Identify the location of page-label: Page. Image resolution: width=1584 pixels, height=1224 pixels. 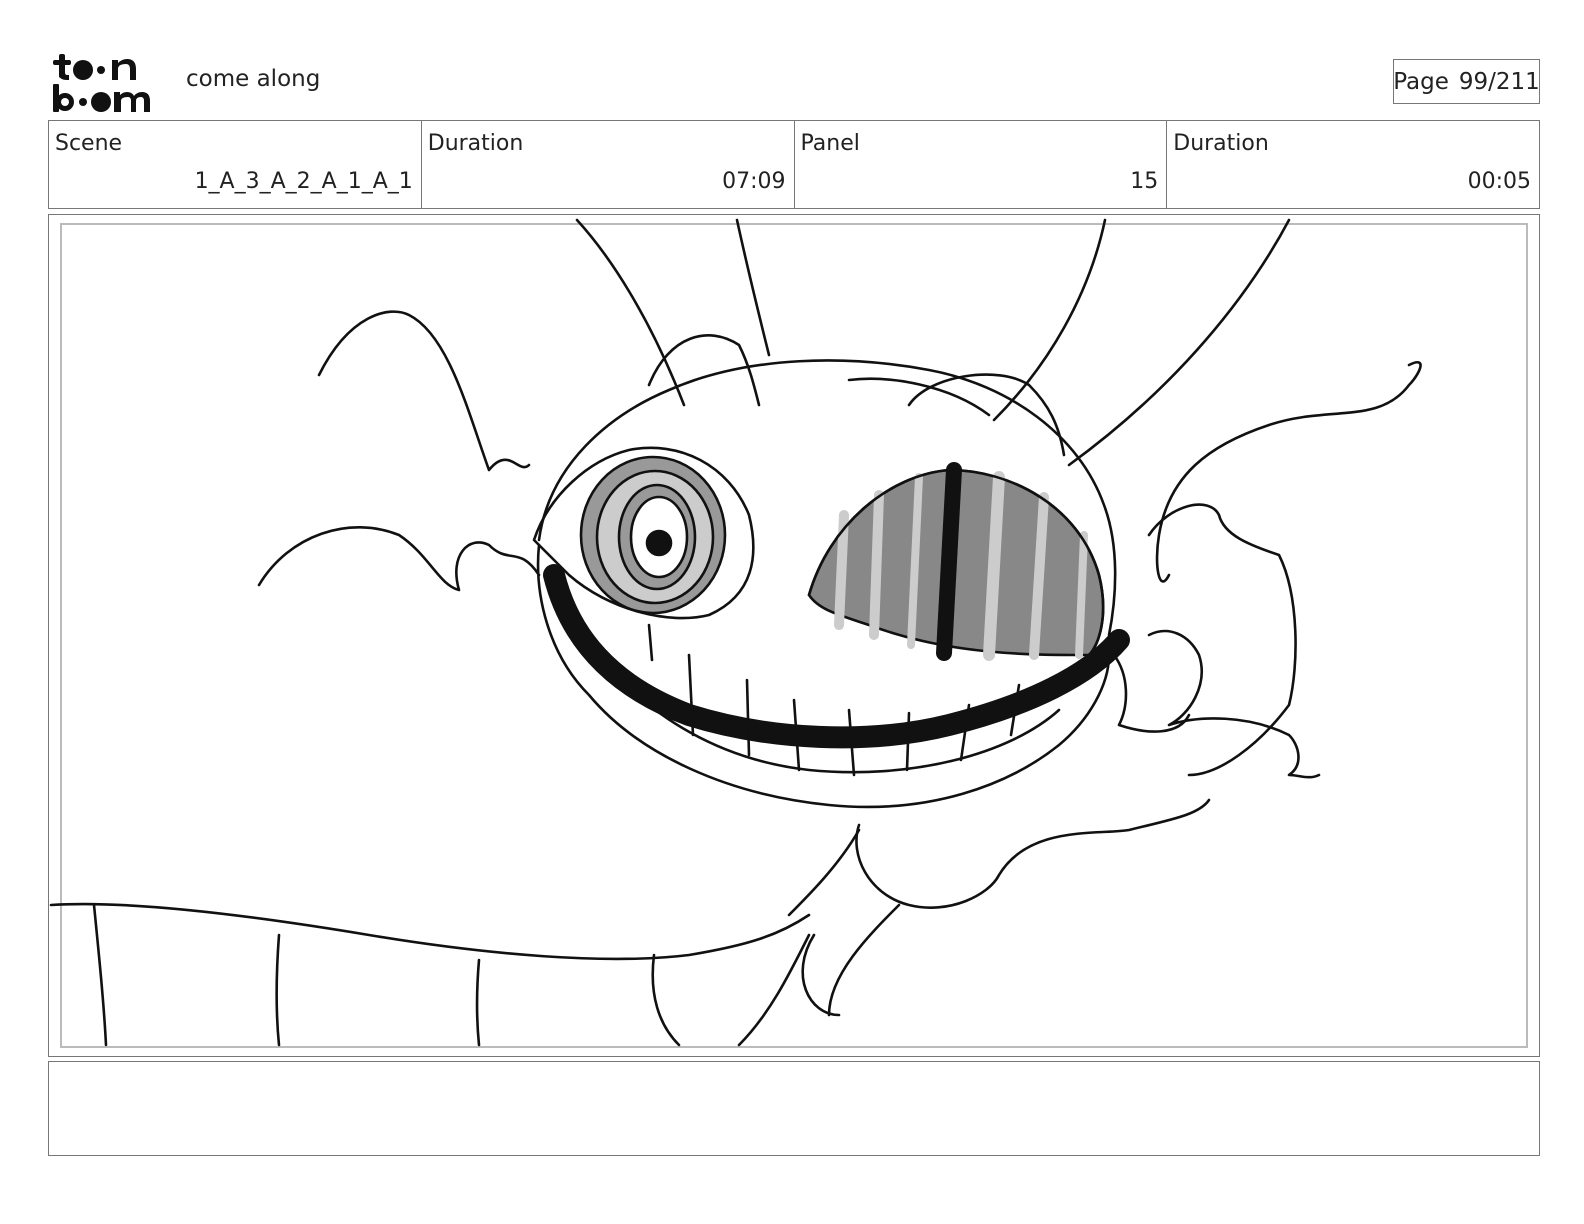
(1421, 81).